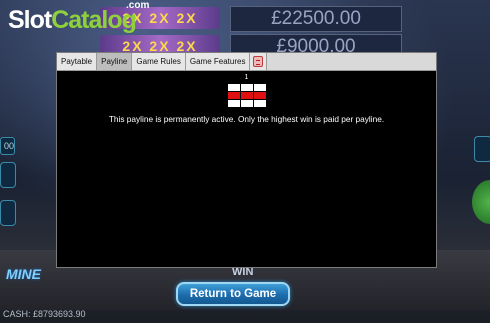 The width and height of the screenshot is (490, 323). I want to click on slotcatalog-logo: SlotCatalog .com, so click(78, 17).